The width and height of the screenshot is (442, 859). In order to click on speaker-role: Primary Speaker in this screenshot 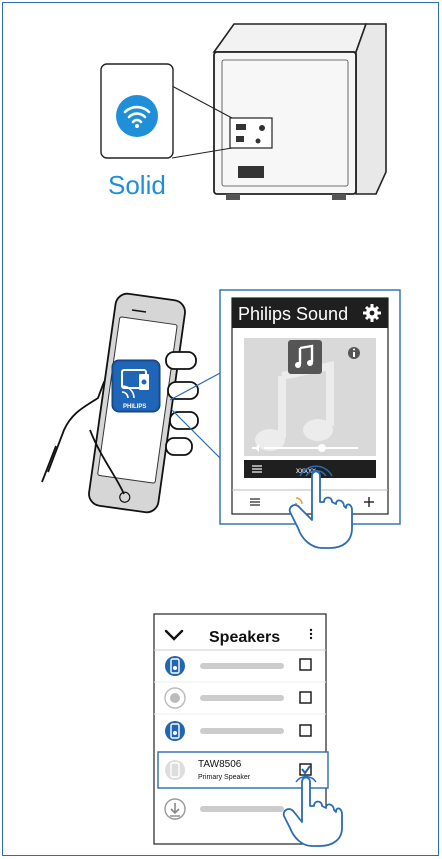, I will do `click(224, 777)`.